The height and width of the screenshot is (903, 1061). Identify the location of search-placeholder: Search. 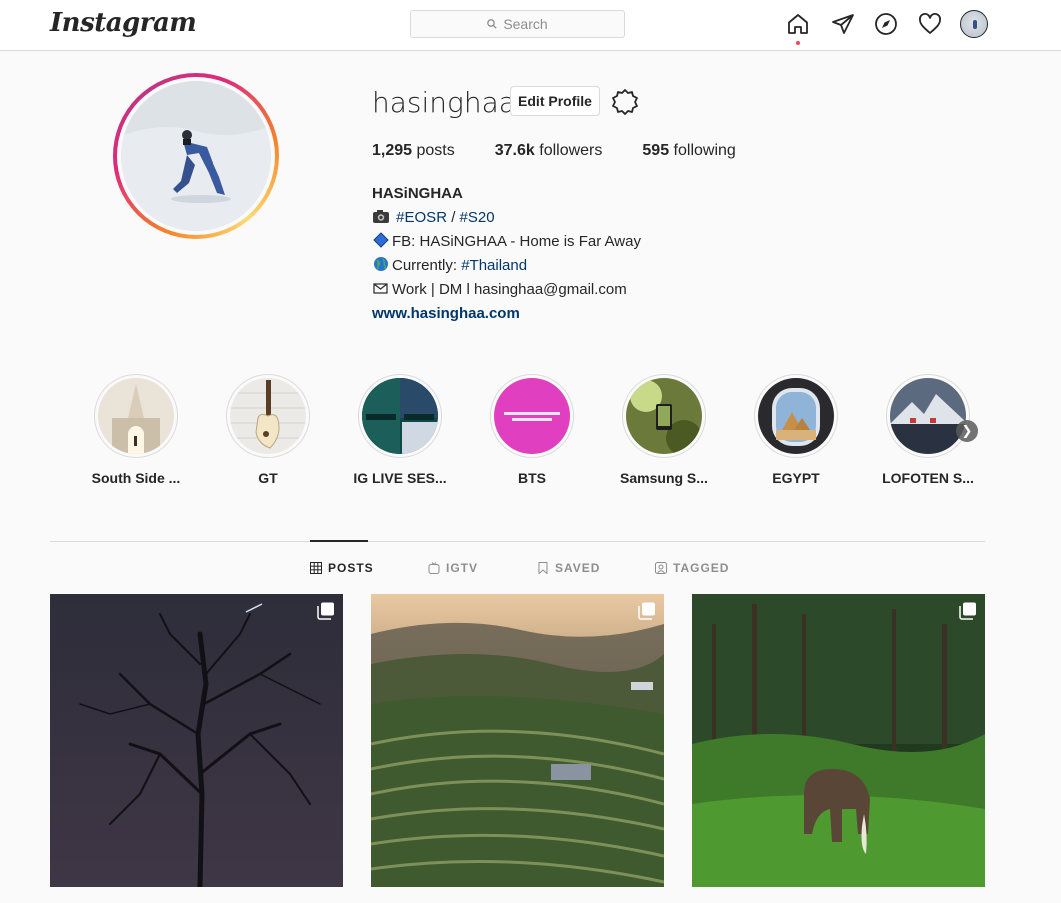
(525, 24).